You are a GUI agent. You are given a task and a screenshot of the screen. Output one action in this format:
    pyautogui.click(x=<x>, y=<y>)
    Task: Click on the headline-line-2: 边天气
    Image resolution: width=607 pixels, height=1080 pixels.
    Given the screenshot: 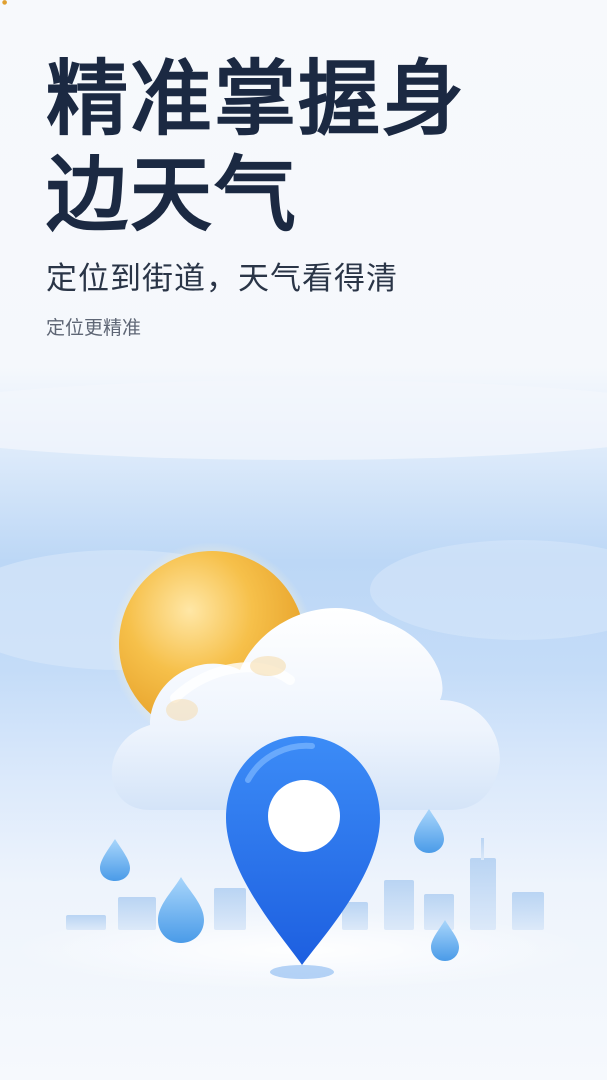 What is the action you would take?
    pyautogui.click(x=172, y=195)
    